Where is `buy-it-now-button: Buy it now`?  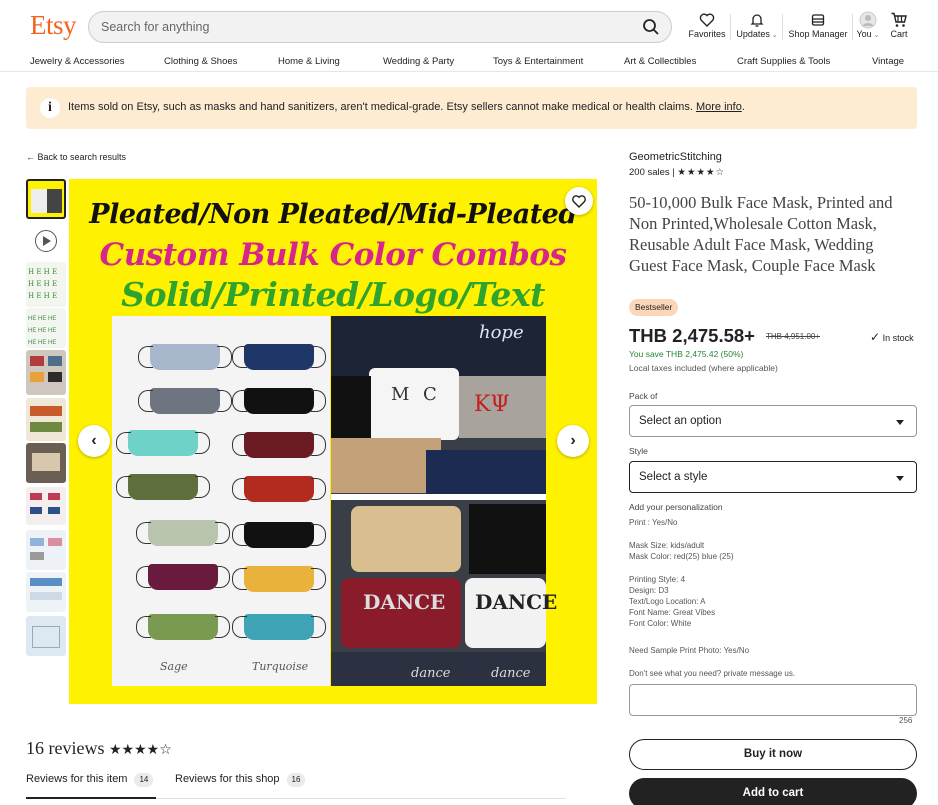 buy-it-now-button: Buy it now is located at coordinates (773, 754).